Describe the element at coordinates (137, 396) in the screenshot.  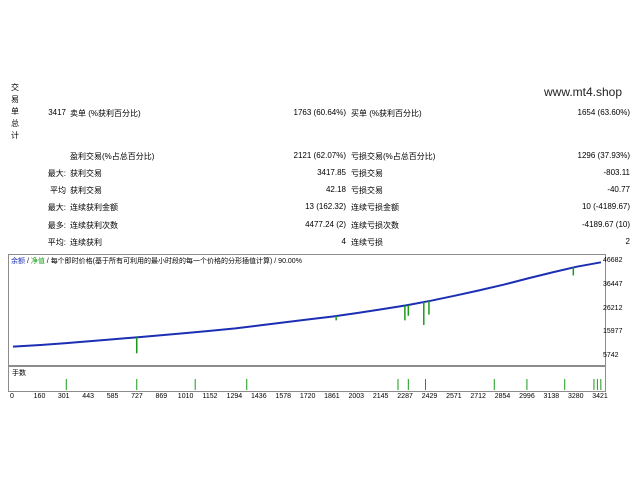
I see `x-tick-label: 727` at that location.